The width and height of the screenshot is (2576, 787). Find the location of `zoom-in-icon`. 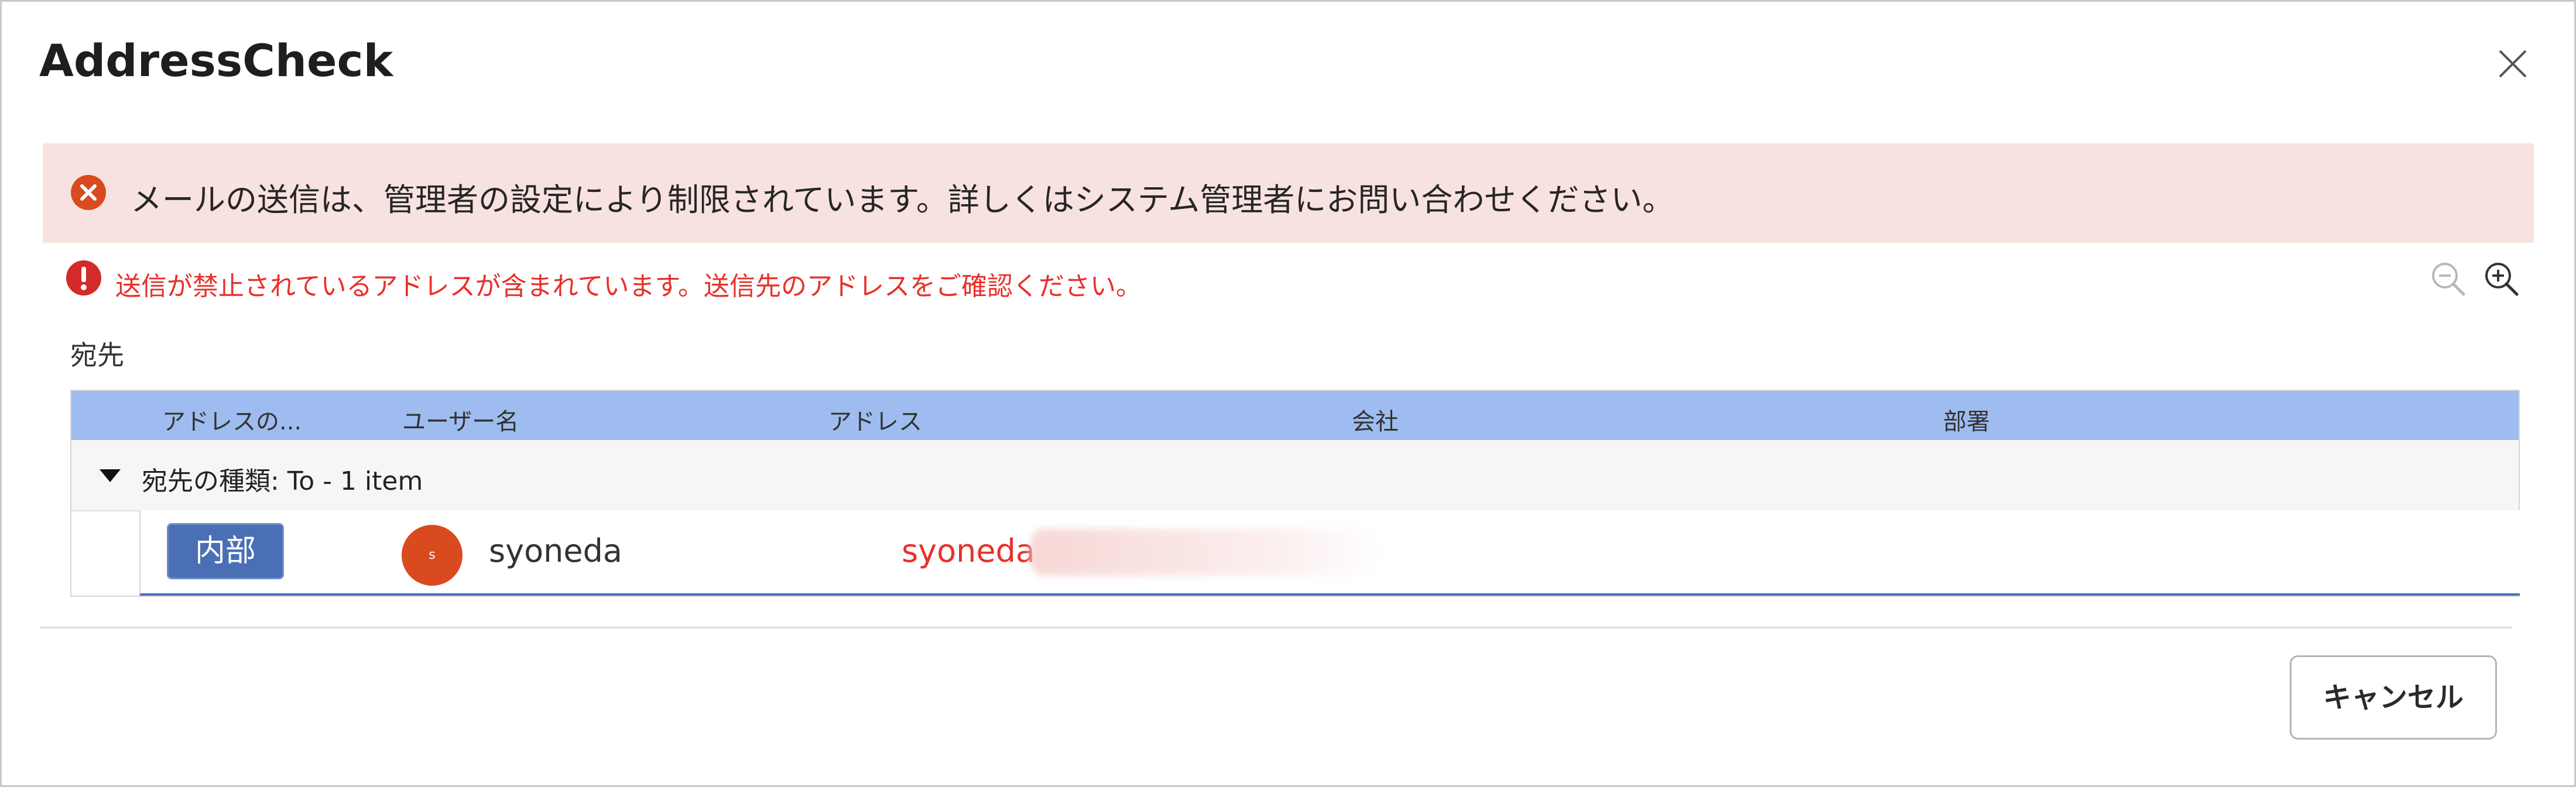

zoom-in-icon is located at coordinates (2501, 278).